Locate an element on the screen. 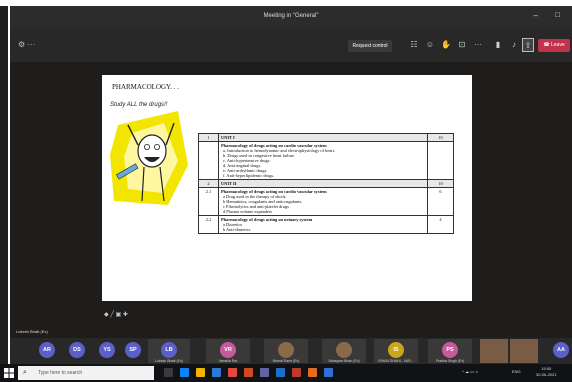 This screenshot has width=572, height=382. zoom-icon is located at coordinates (328, 372).